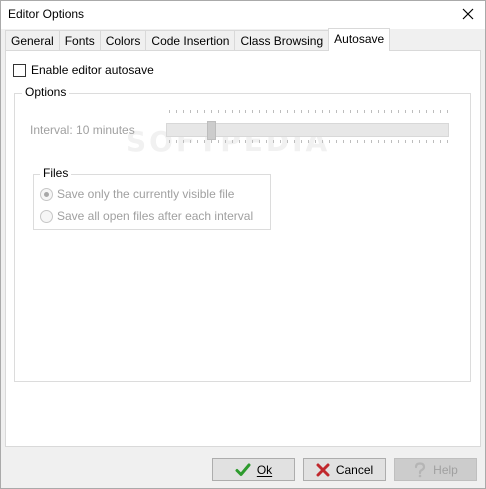 The image size is (486, 489). I want to click on radio-save-visible-file, so click(46, 194).